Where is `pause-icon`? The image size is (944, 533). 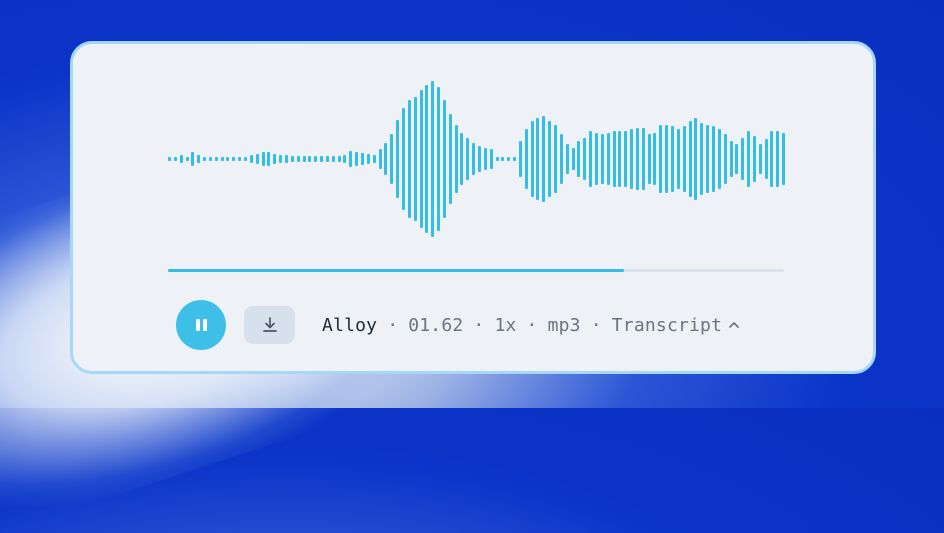
pause-icon is located at coordinates (201, 325).